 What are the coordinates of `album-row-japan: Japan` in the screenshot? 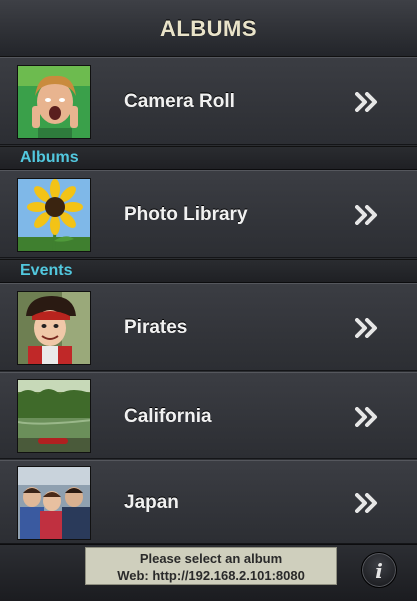 It's located at (208, 502).